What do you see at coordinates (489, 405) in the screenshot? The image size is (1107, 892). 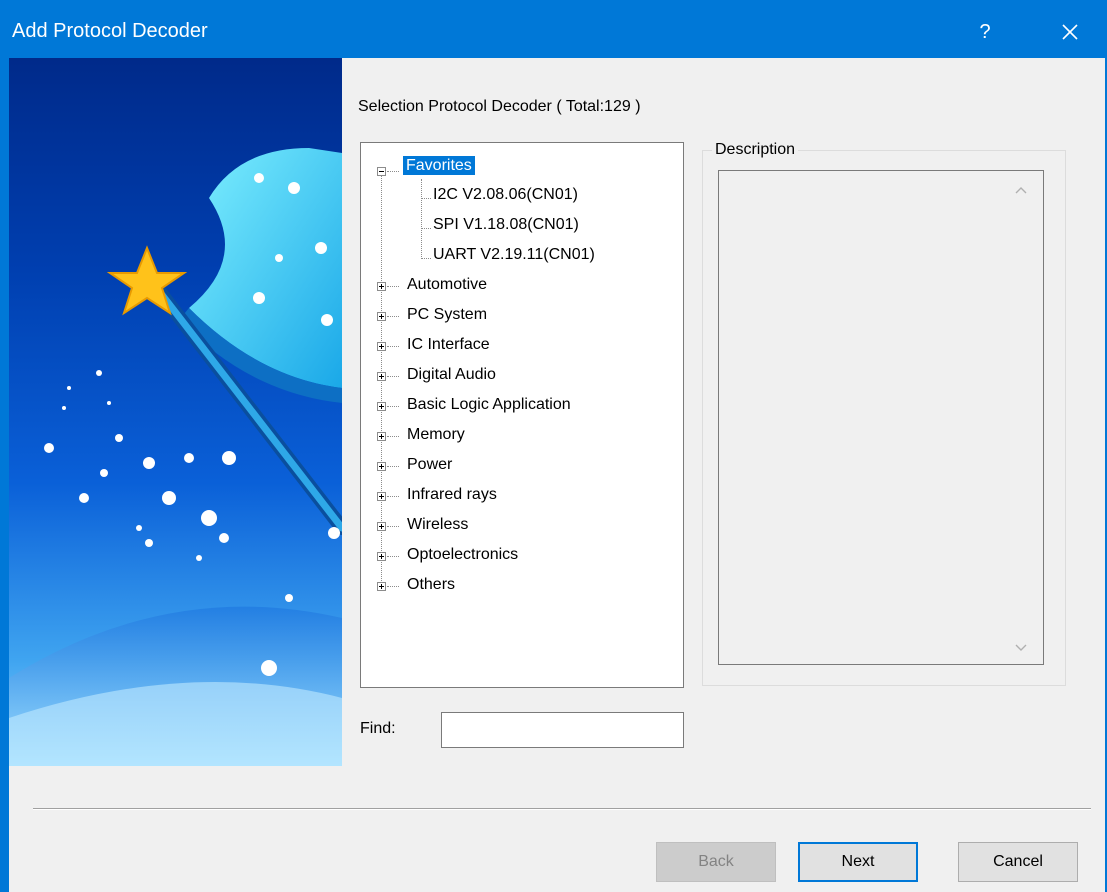 I see `tree-item-category: Basic Logic Application` at bounding box center [489, 405].